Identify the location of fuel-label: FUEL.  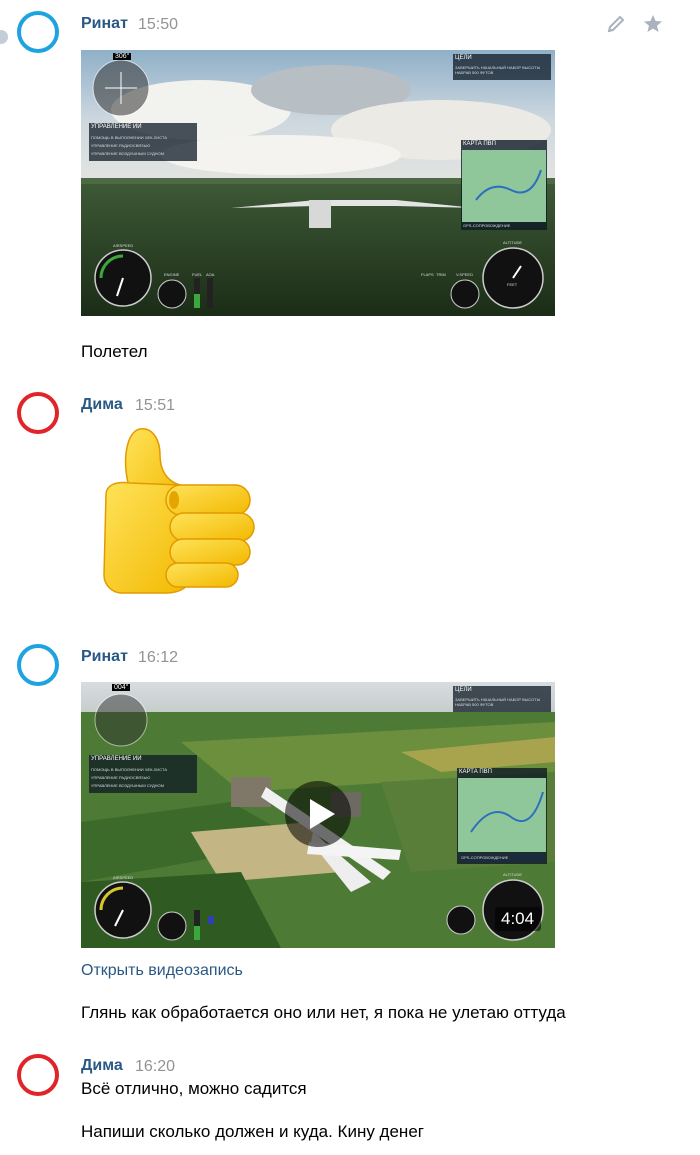
(197, 274).